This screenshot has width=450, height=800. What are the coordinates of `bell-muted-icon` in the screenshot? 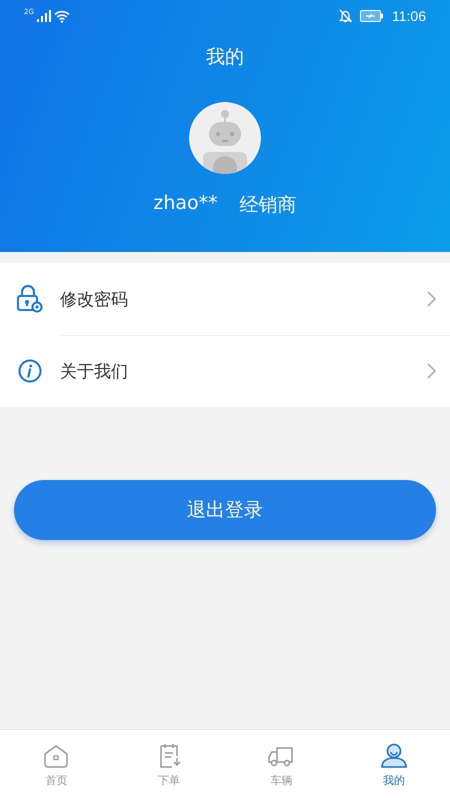 It's located at (345, 16).